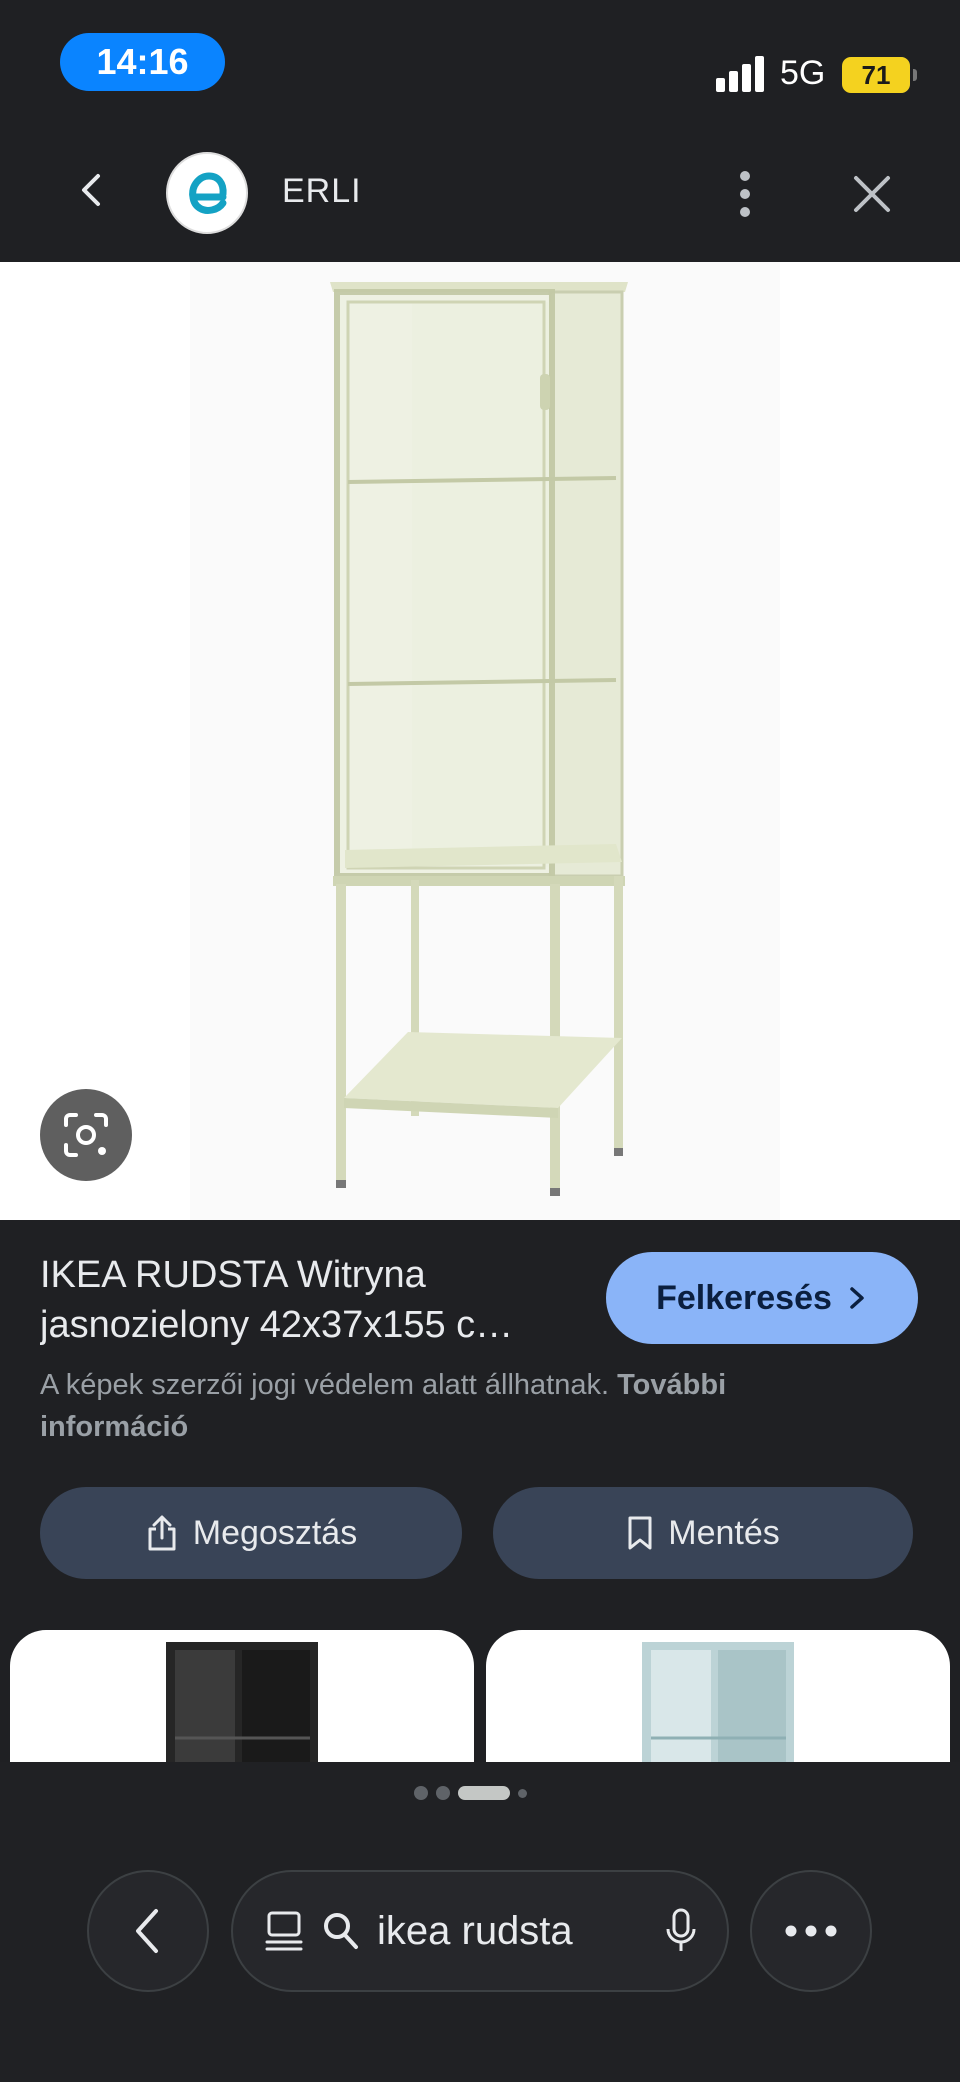  I want to click on more-options-button, so click(745, 194).